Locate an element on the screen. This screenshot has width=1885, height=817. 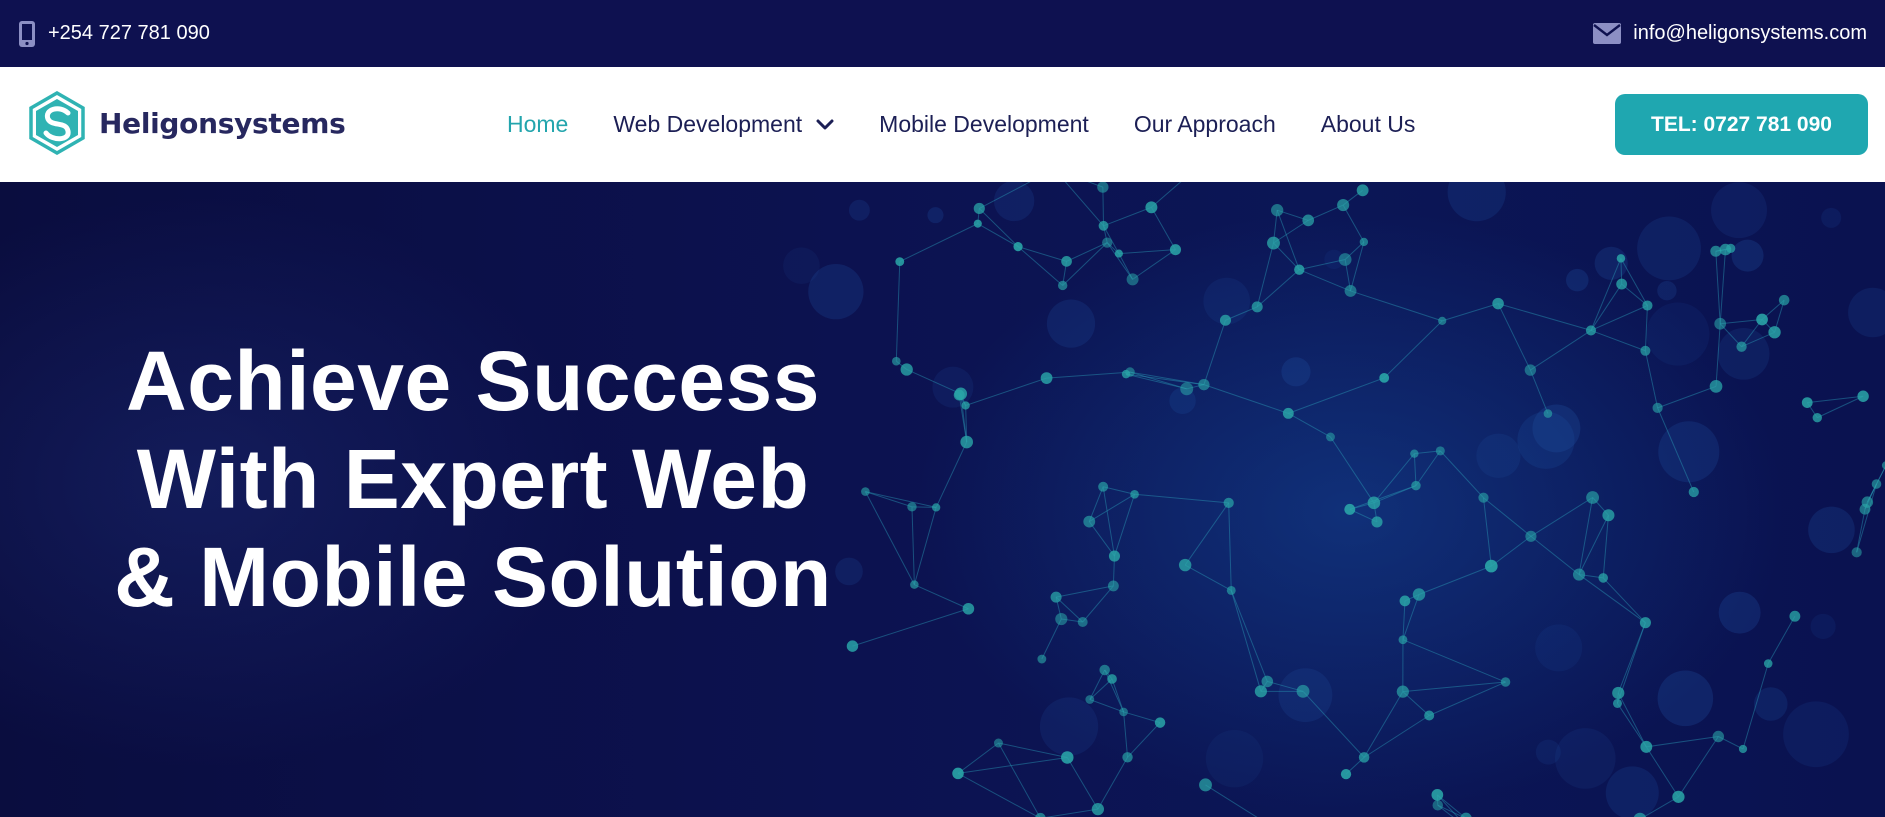
chevron-down-icon is located at coordinates (825, 125).